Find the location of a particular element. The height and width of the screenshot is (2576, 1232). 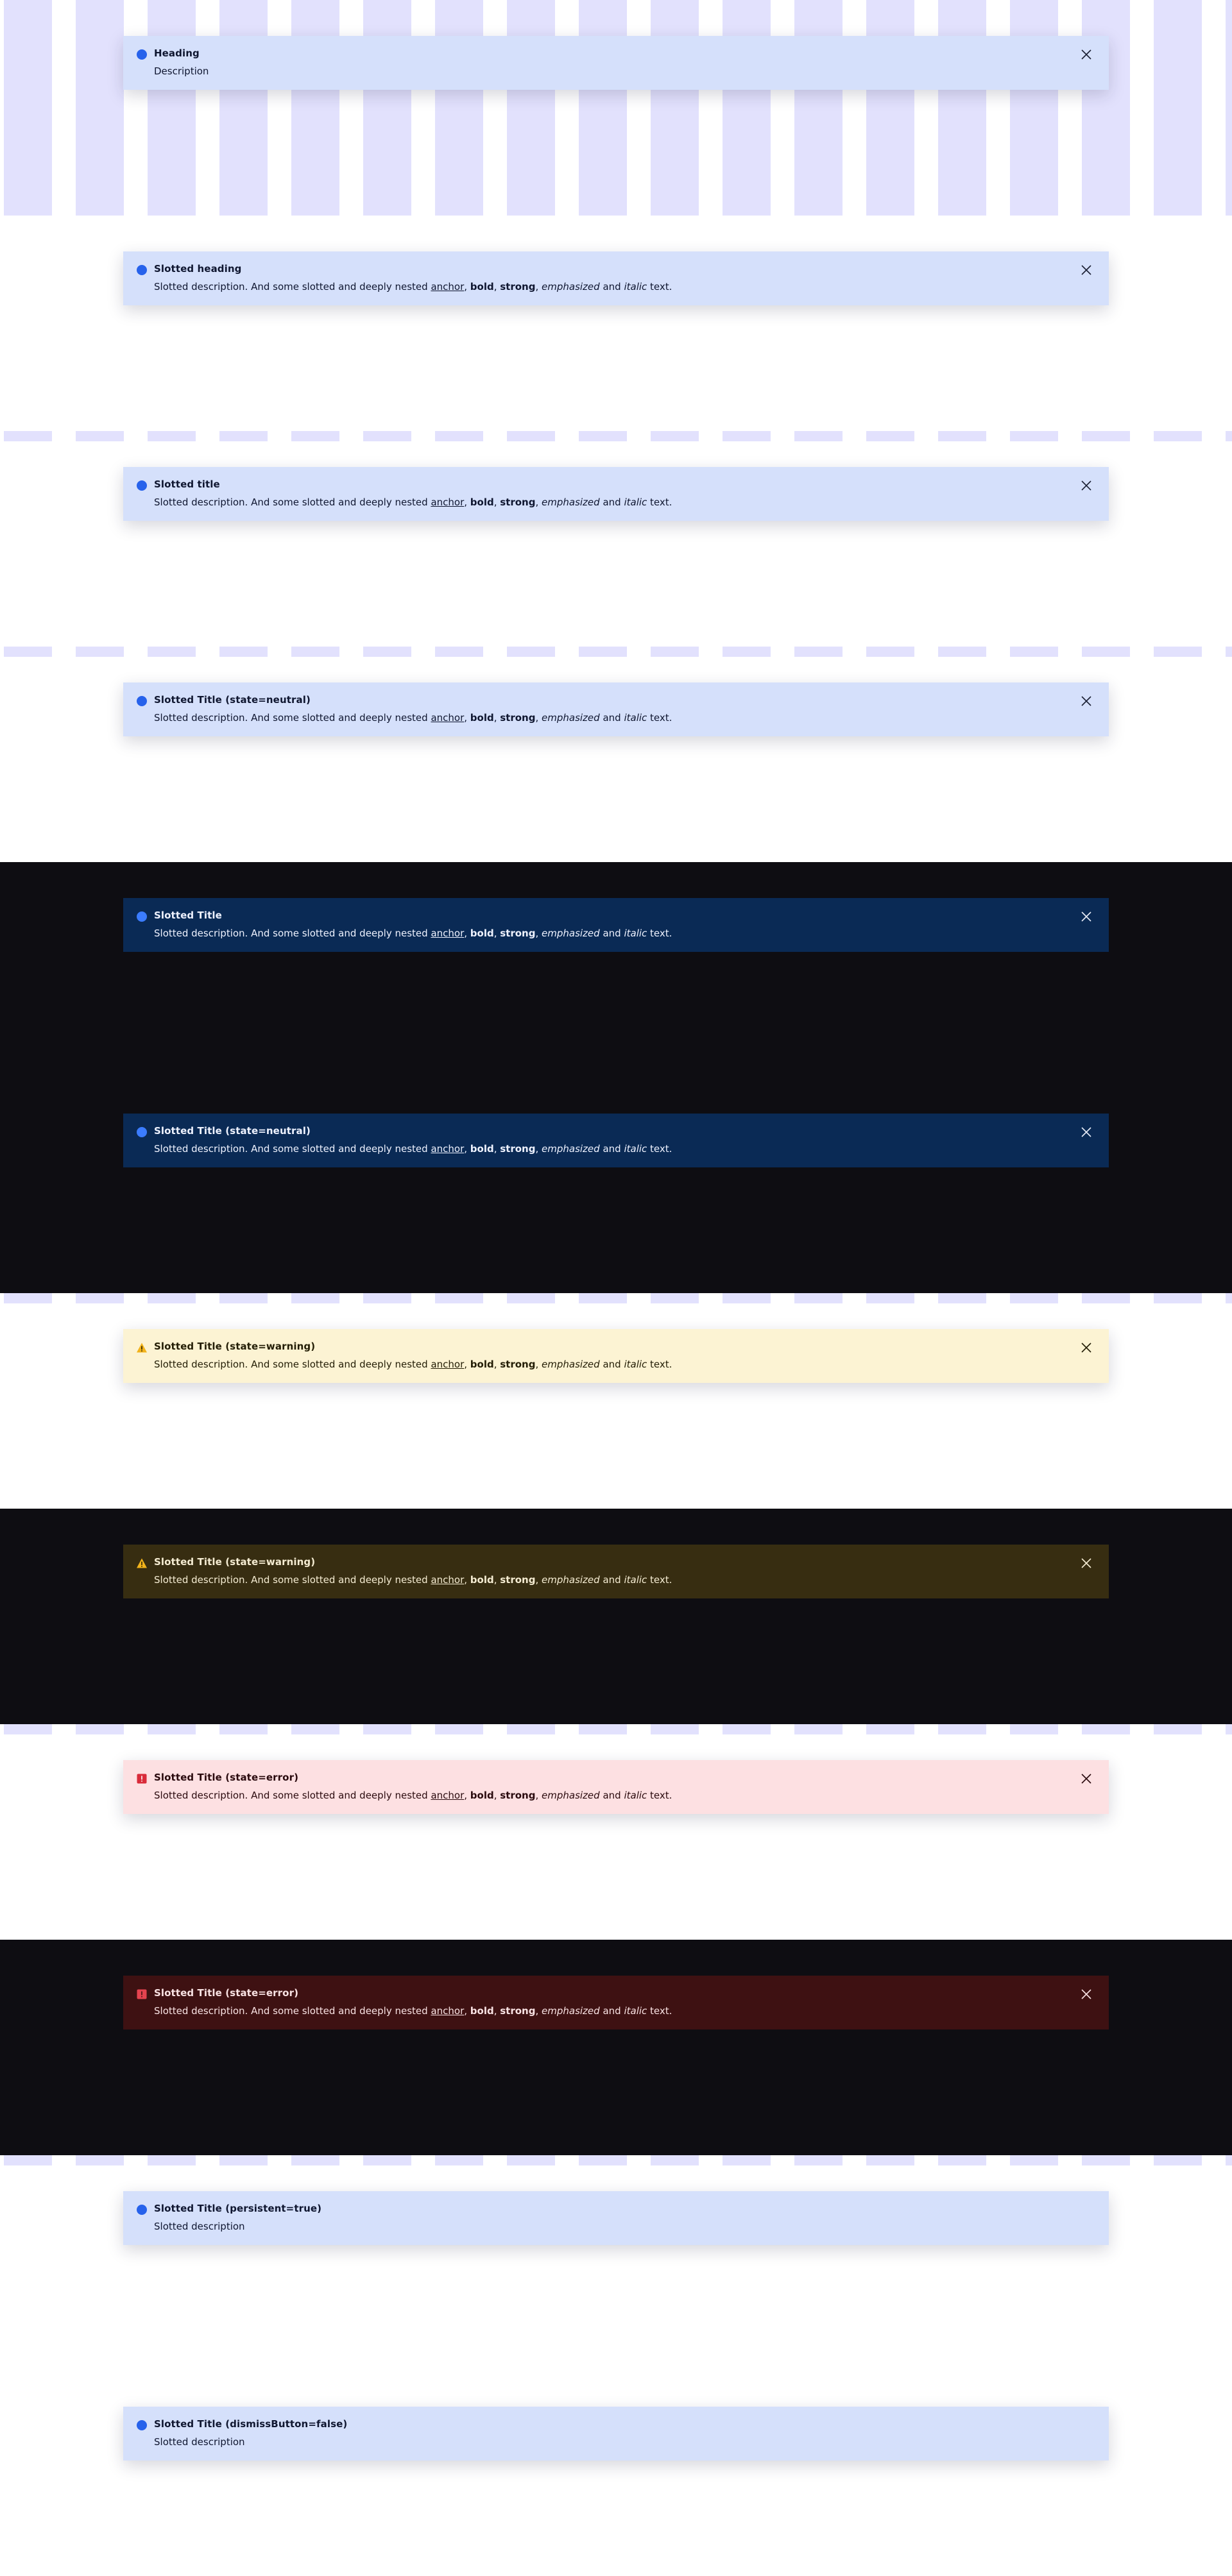

story-section-1: Heading Description is located at coordinates (616, 108).